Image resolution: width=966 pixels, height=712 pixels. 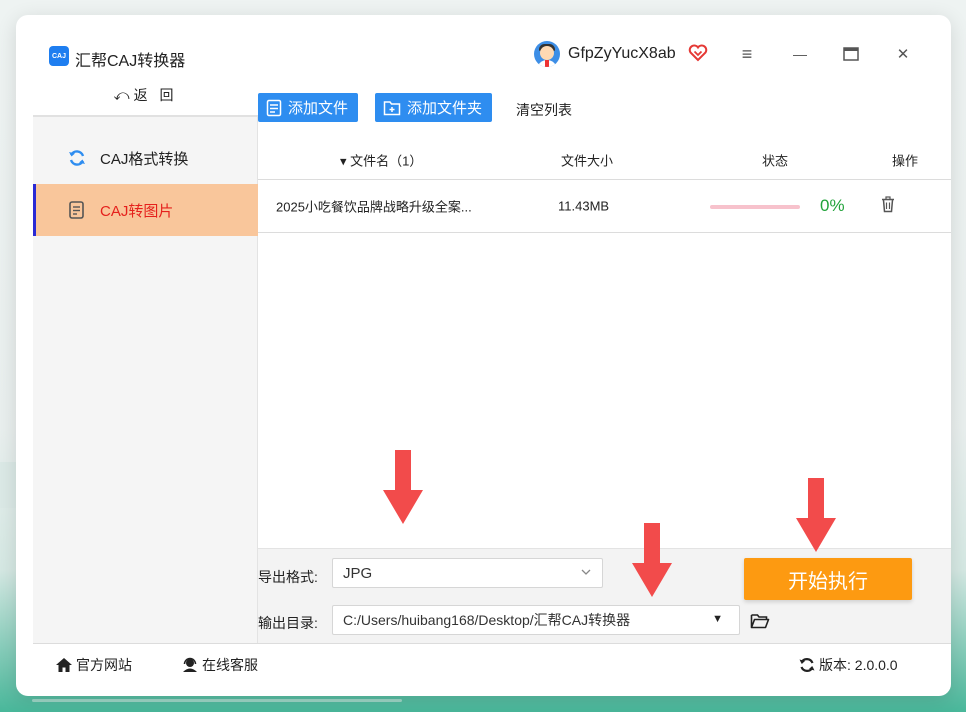 What do you see at coordinates (77, 158) in the screenshot?
I see `refresh-icon` at bounding box center [77, 158].